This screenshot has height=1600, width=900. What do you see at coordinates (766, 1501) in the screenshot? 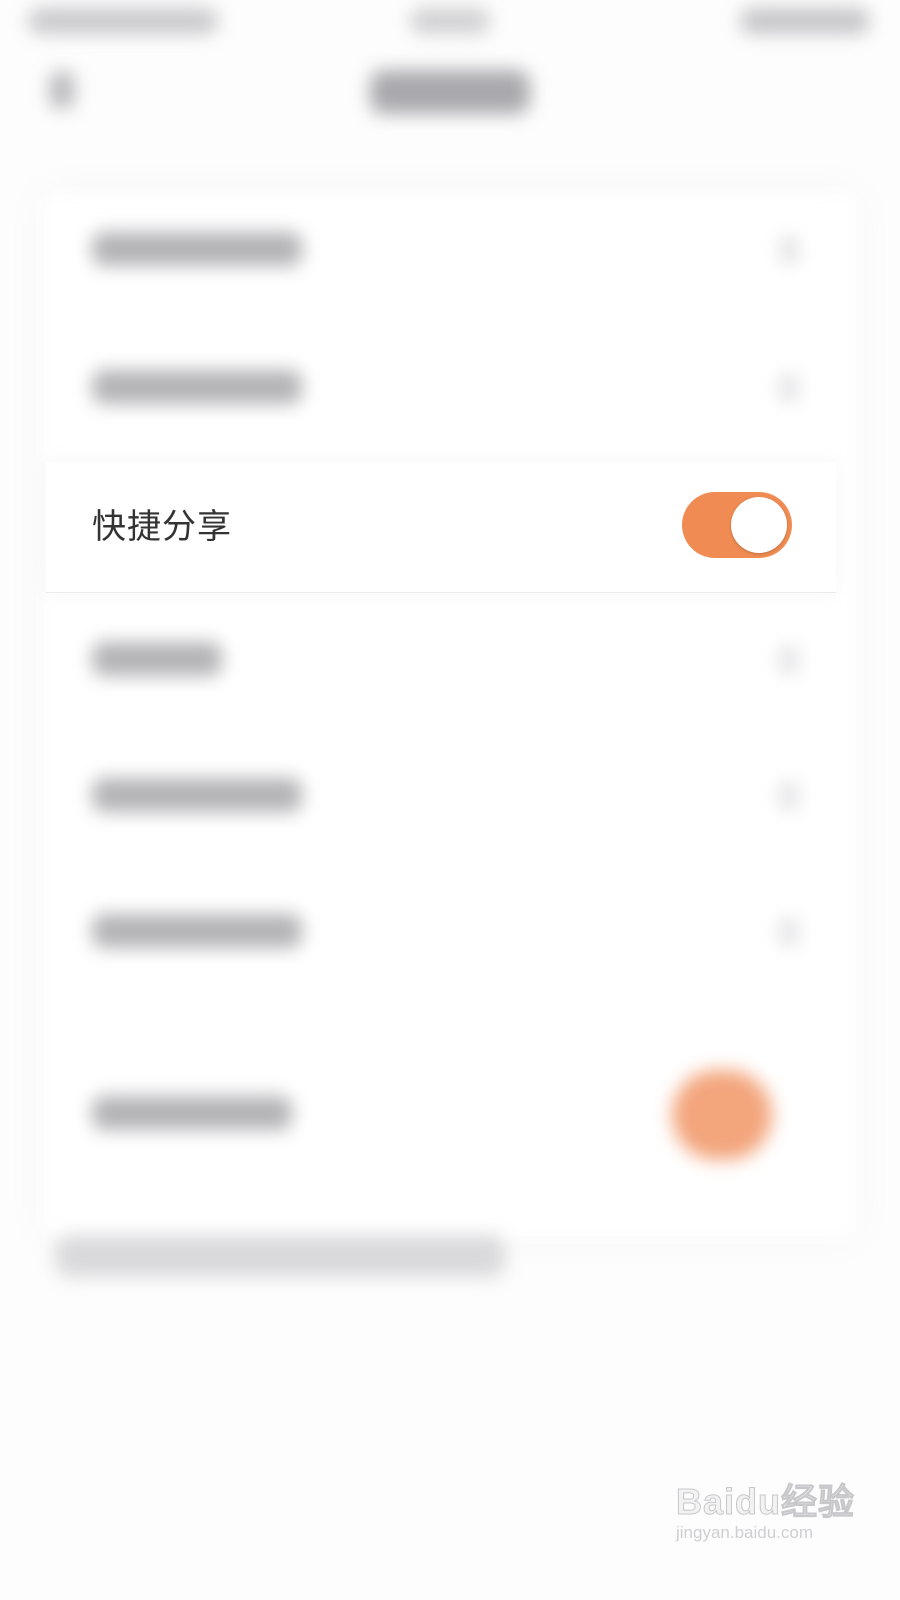
I see `watermark-brand: Baidu经验` at bounding box center [766, 1501].